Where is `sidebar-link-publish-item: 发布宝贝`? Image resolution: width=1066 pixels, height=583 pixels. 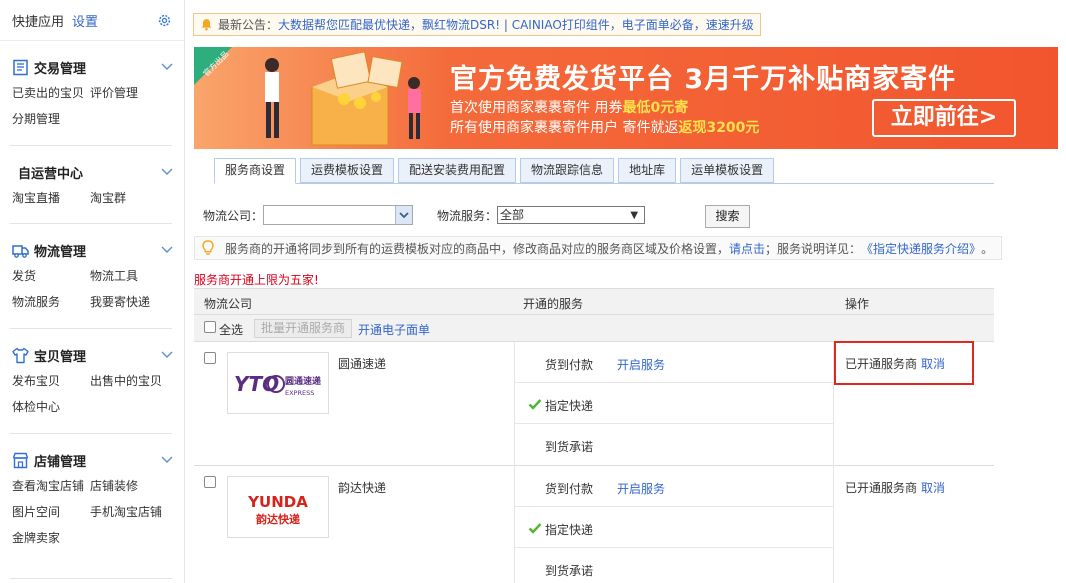
sidebar-link-publish-item: 发布宝贝 is located at coordinates (51, 381).